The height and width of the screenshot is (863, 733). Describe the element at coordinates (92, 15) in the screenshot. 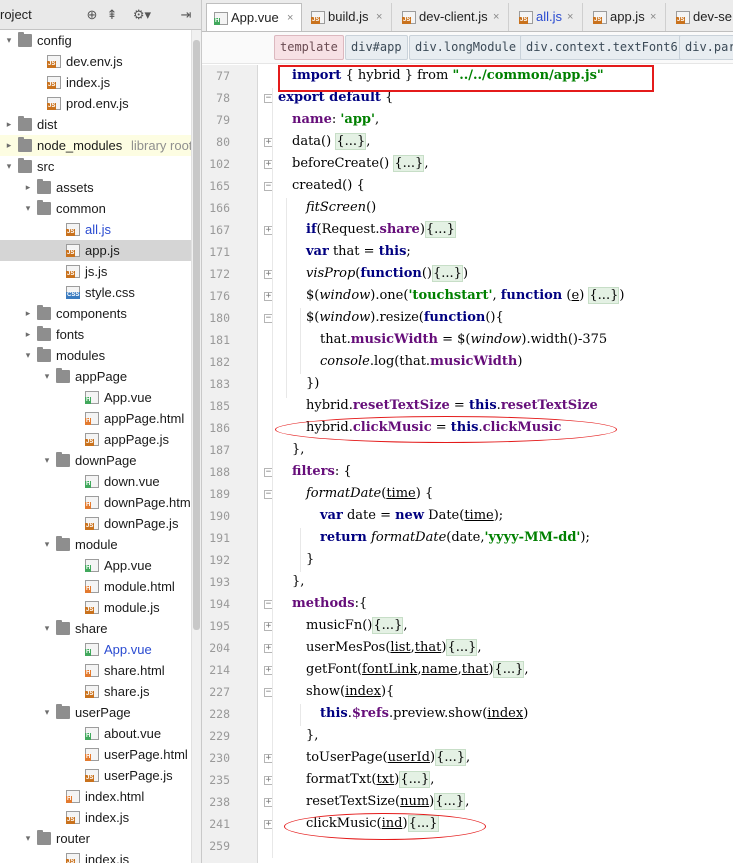

I see `globe-icon: ⊕` at that location.